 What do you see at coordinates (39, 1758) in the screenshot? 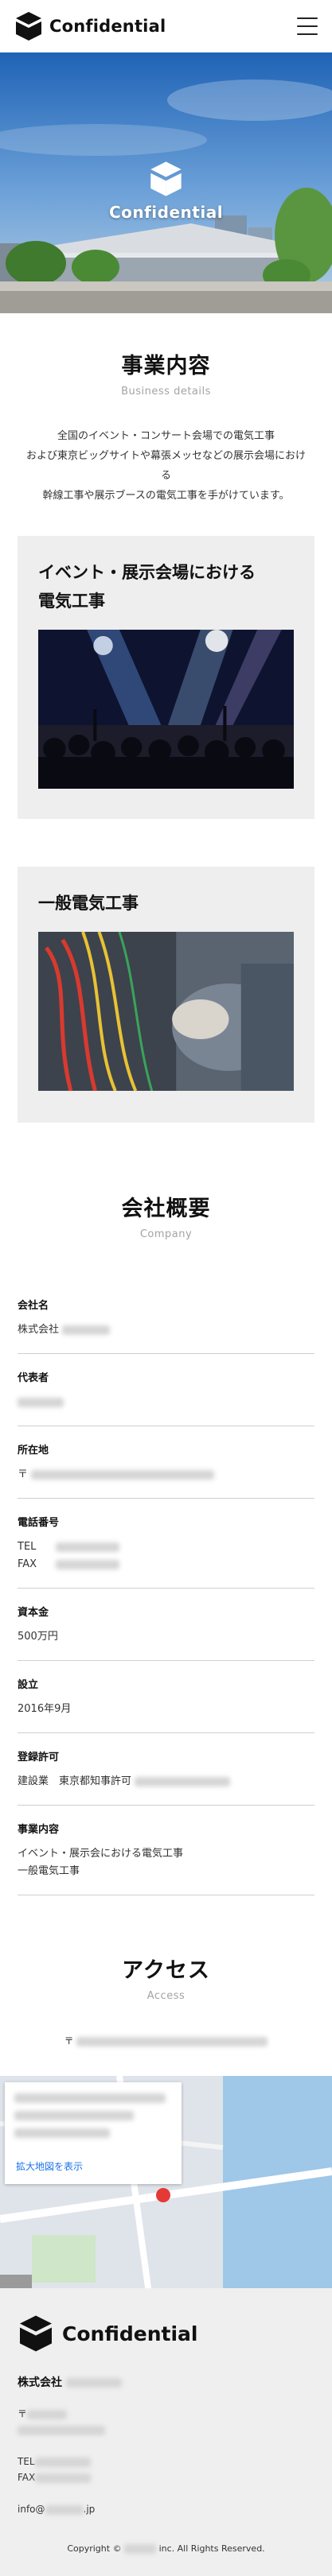
I see `info-label: 登録許可` at bounding box center [39, 1758].